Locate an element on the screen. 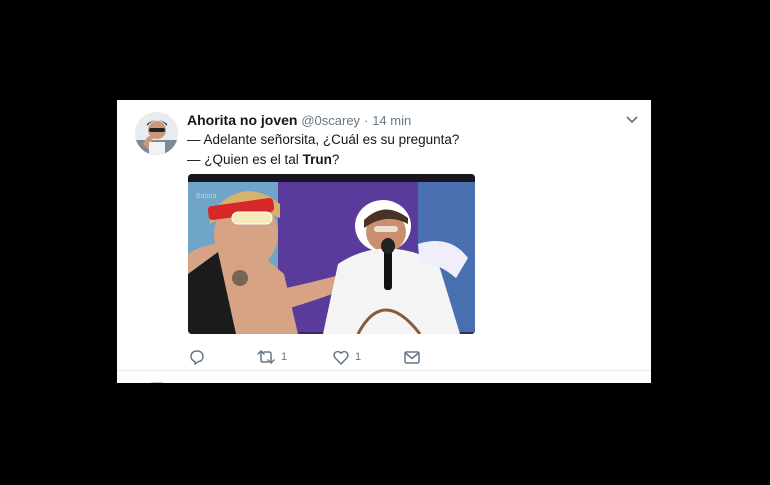 This screenshot has height=485, width=770. reply-button is located at coordinates (197, 357).